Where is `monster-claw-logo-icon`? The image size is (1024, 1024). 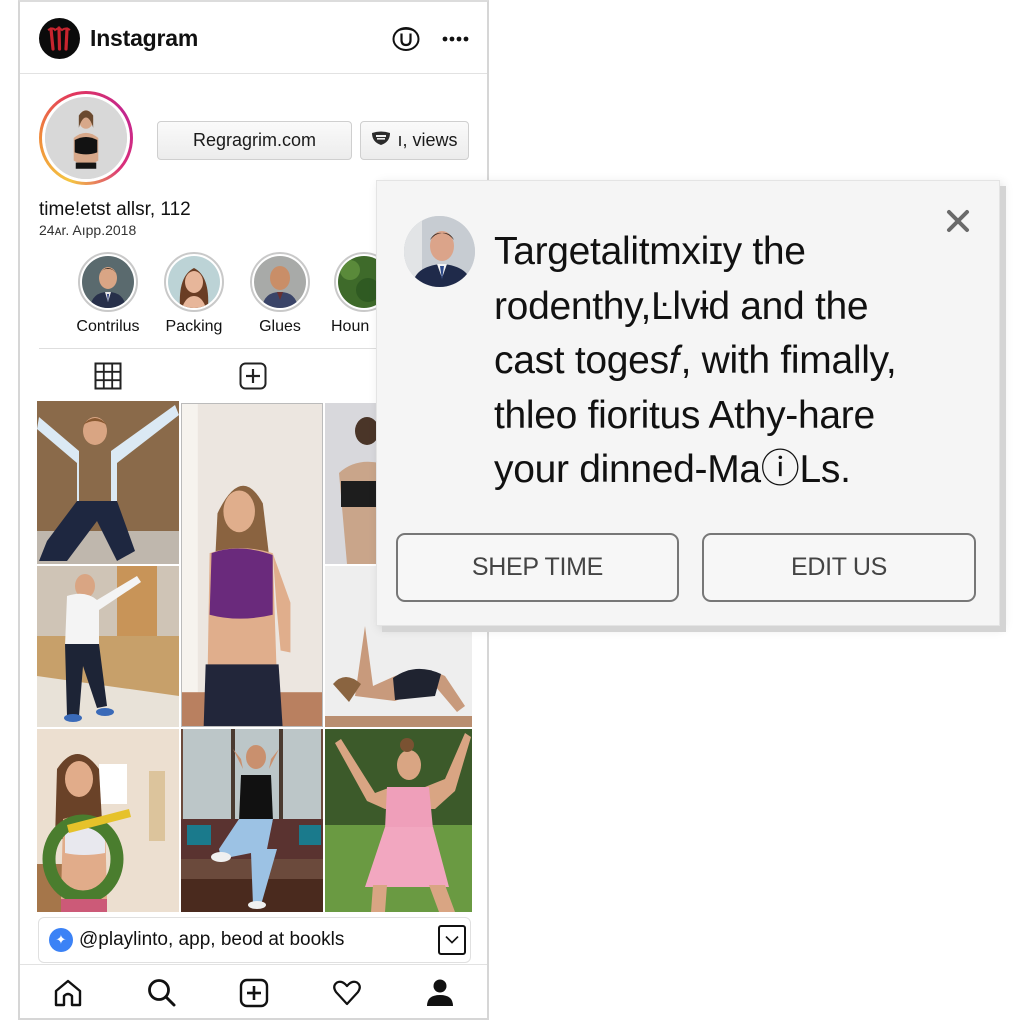
monster-claw-logo-icon is located at coordinates (59, 38).